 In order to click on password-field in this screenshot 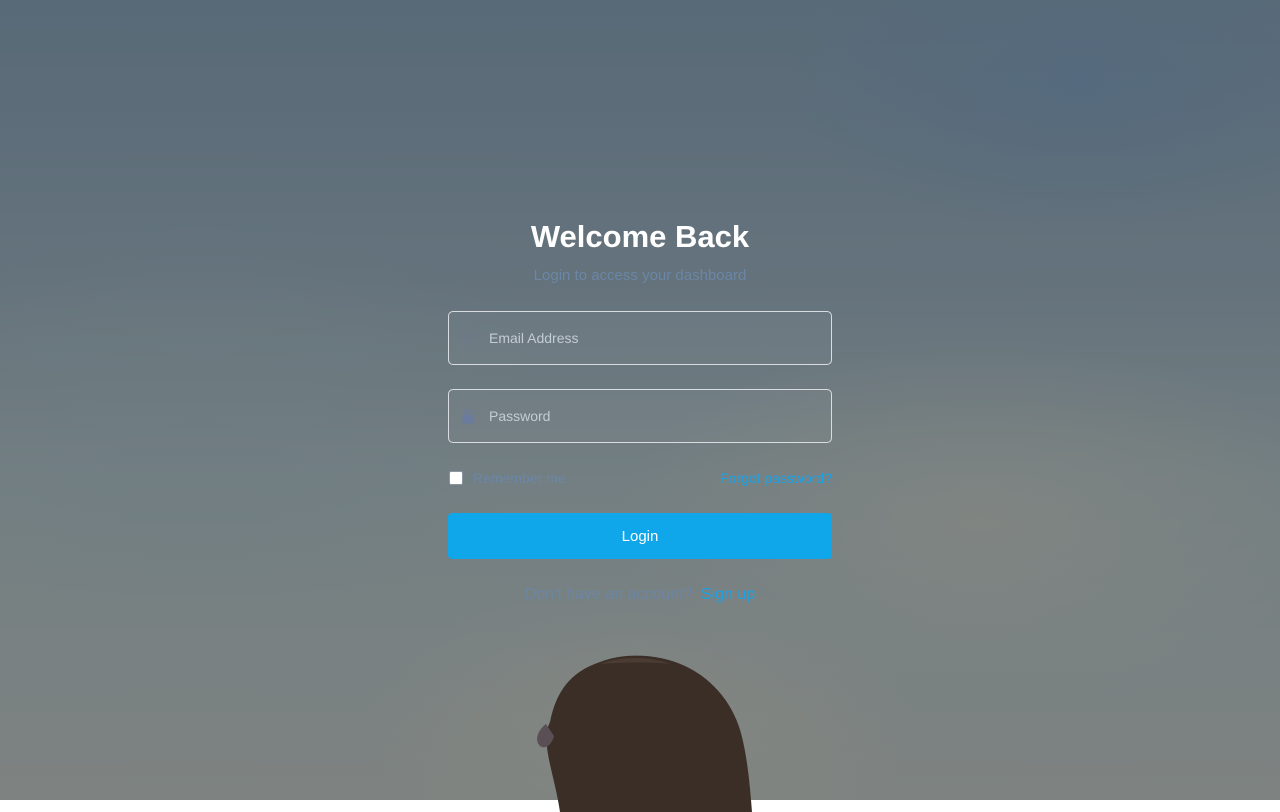, I will do `click(640, 416)`.